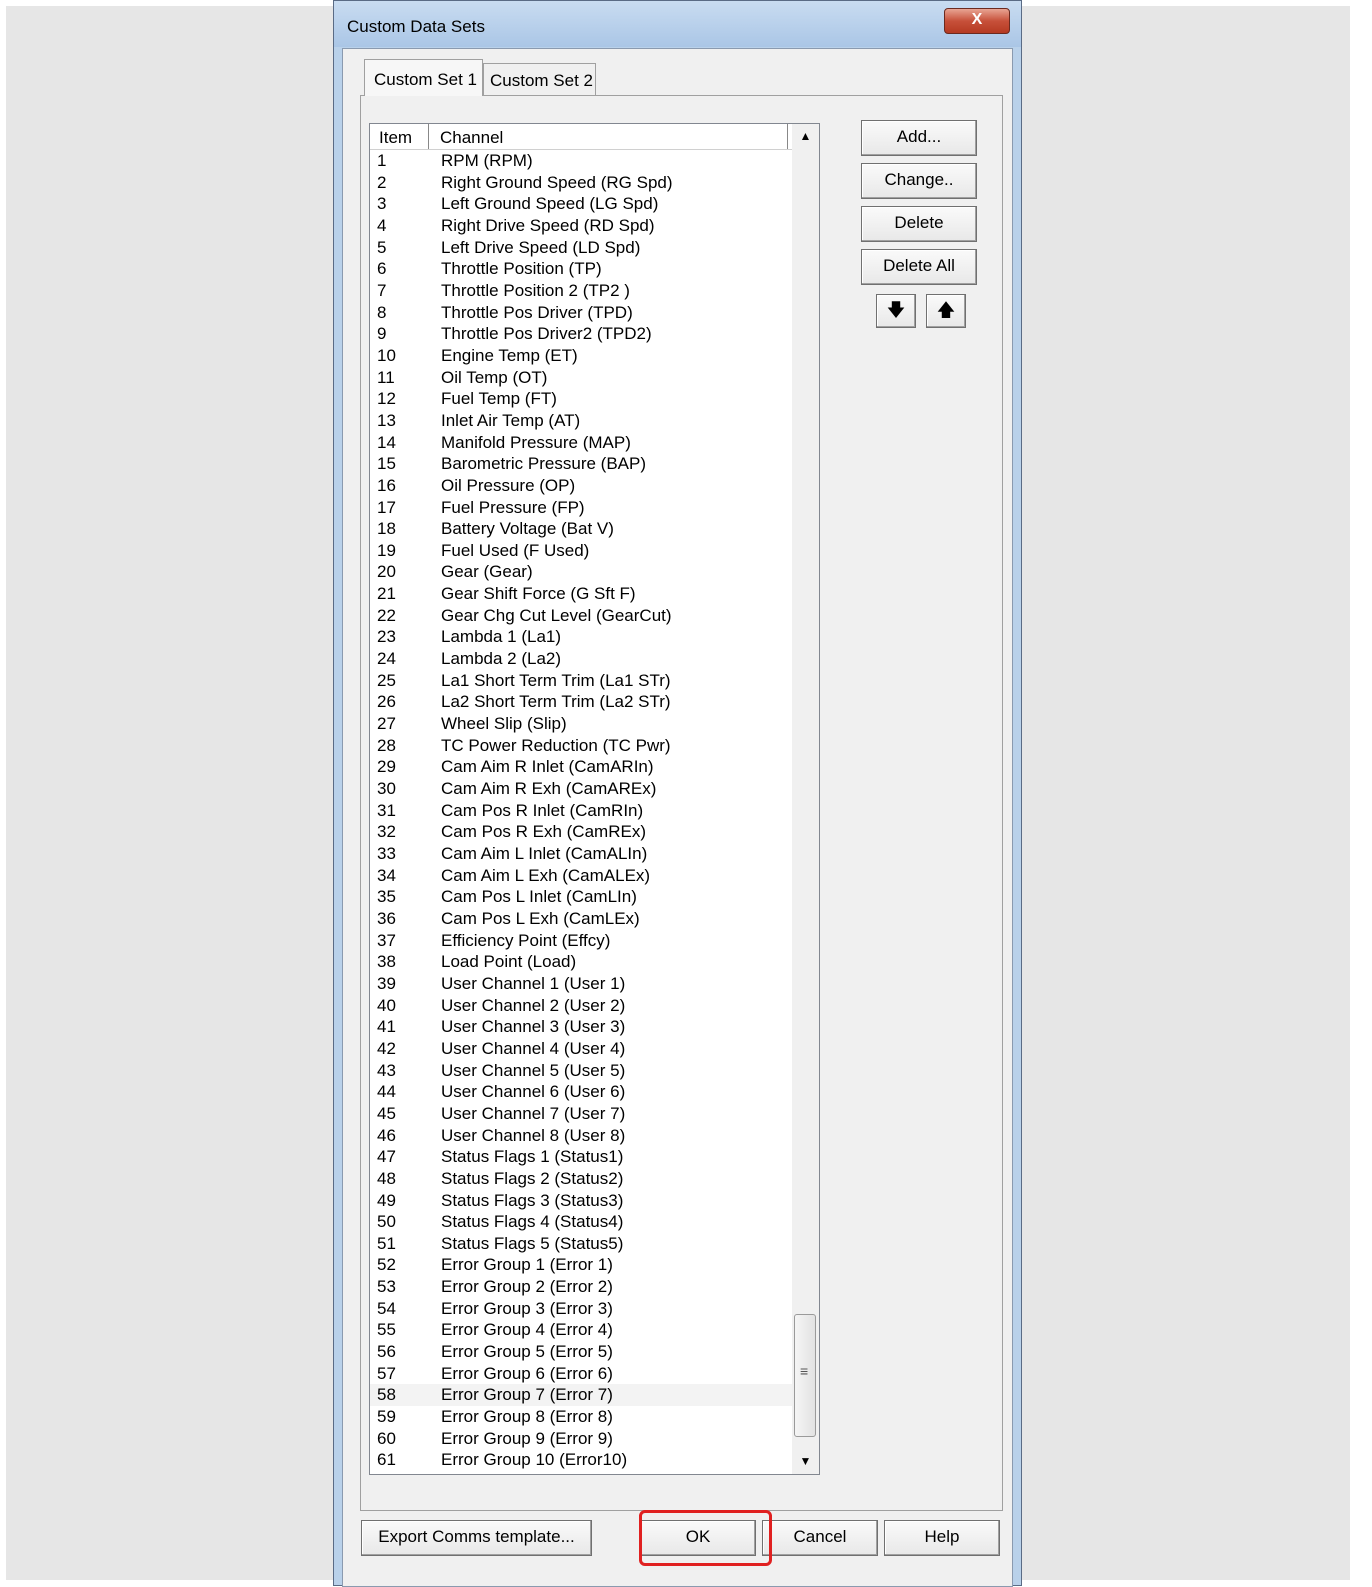  I want to click on scroll-up-button: ▲, so click(805, 136).